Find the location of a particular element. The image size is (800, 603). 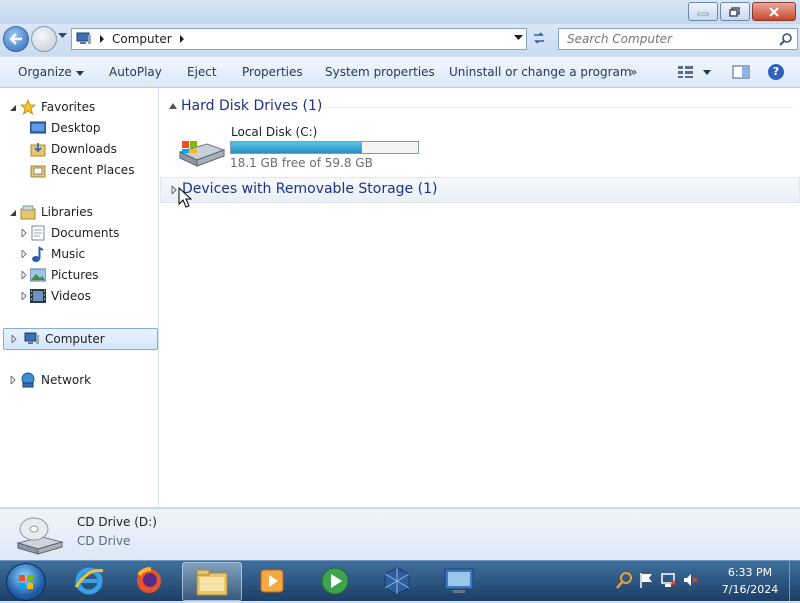

expand-network-icon is located at coordinates (13, 380).